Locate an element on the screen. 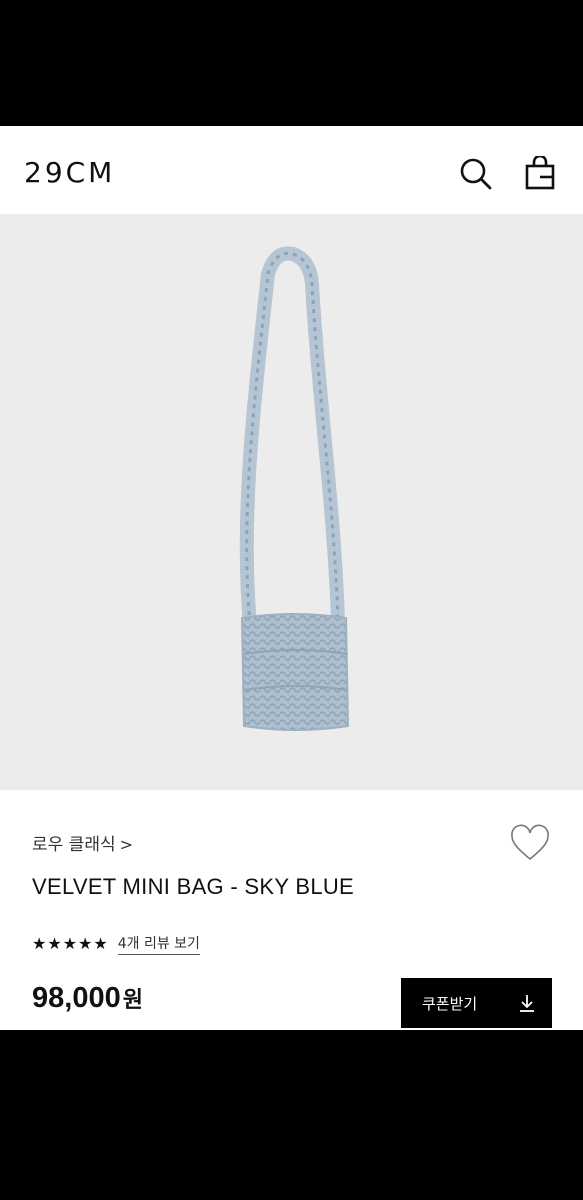  price-value: 98,000 is located at coordinates (76, 998).